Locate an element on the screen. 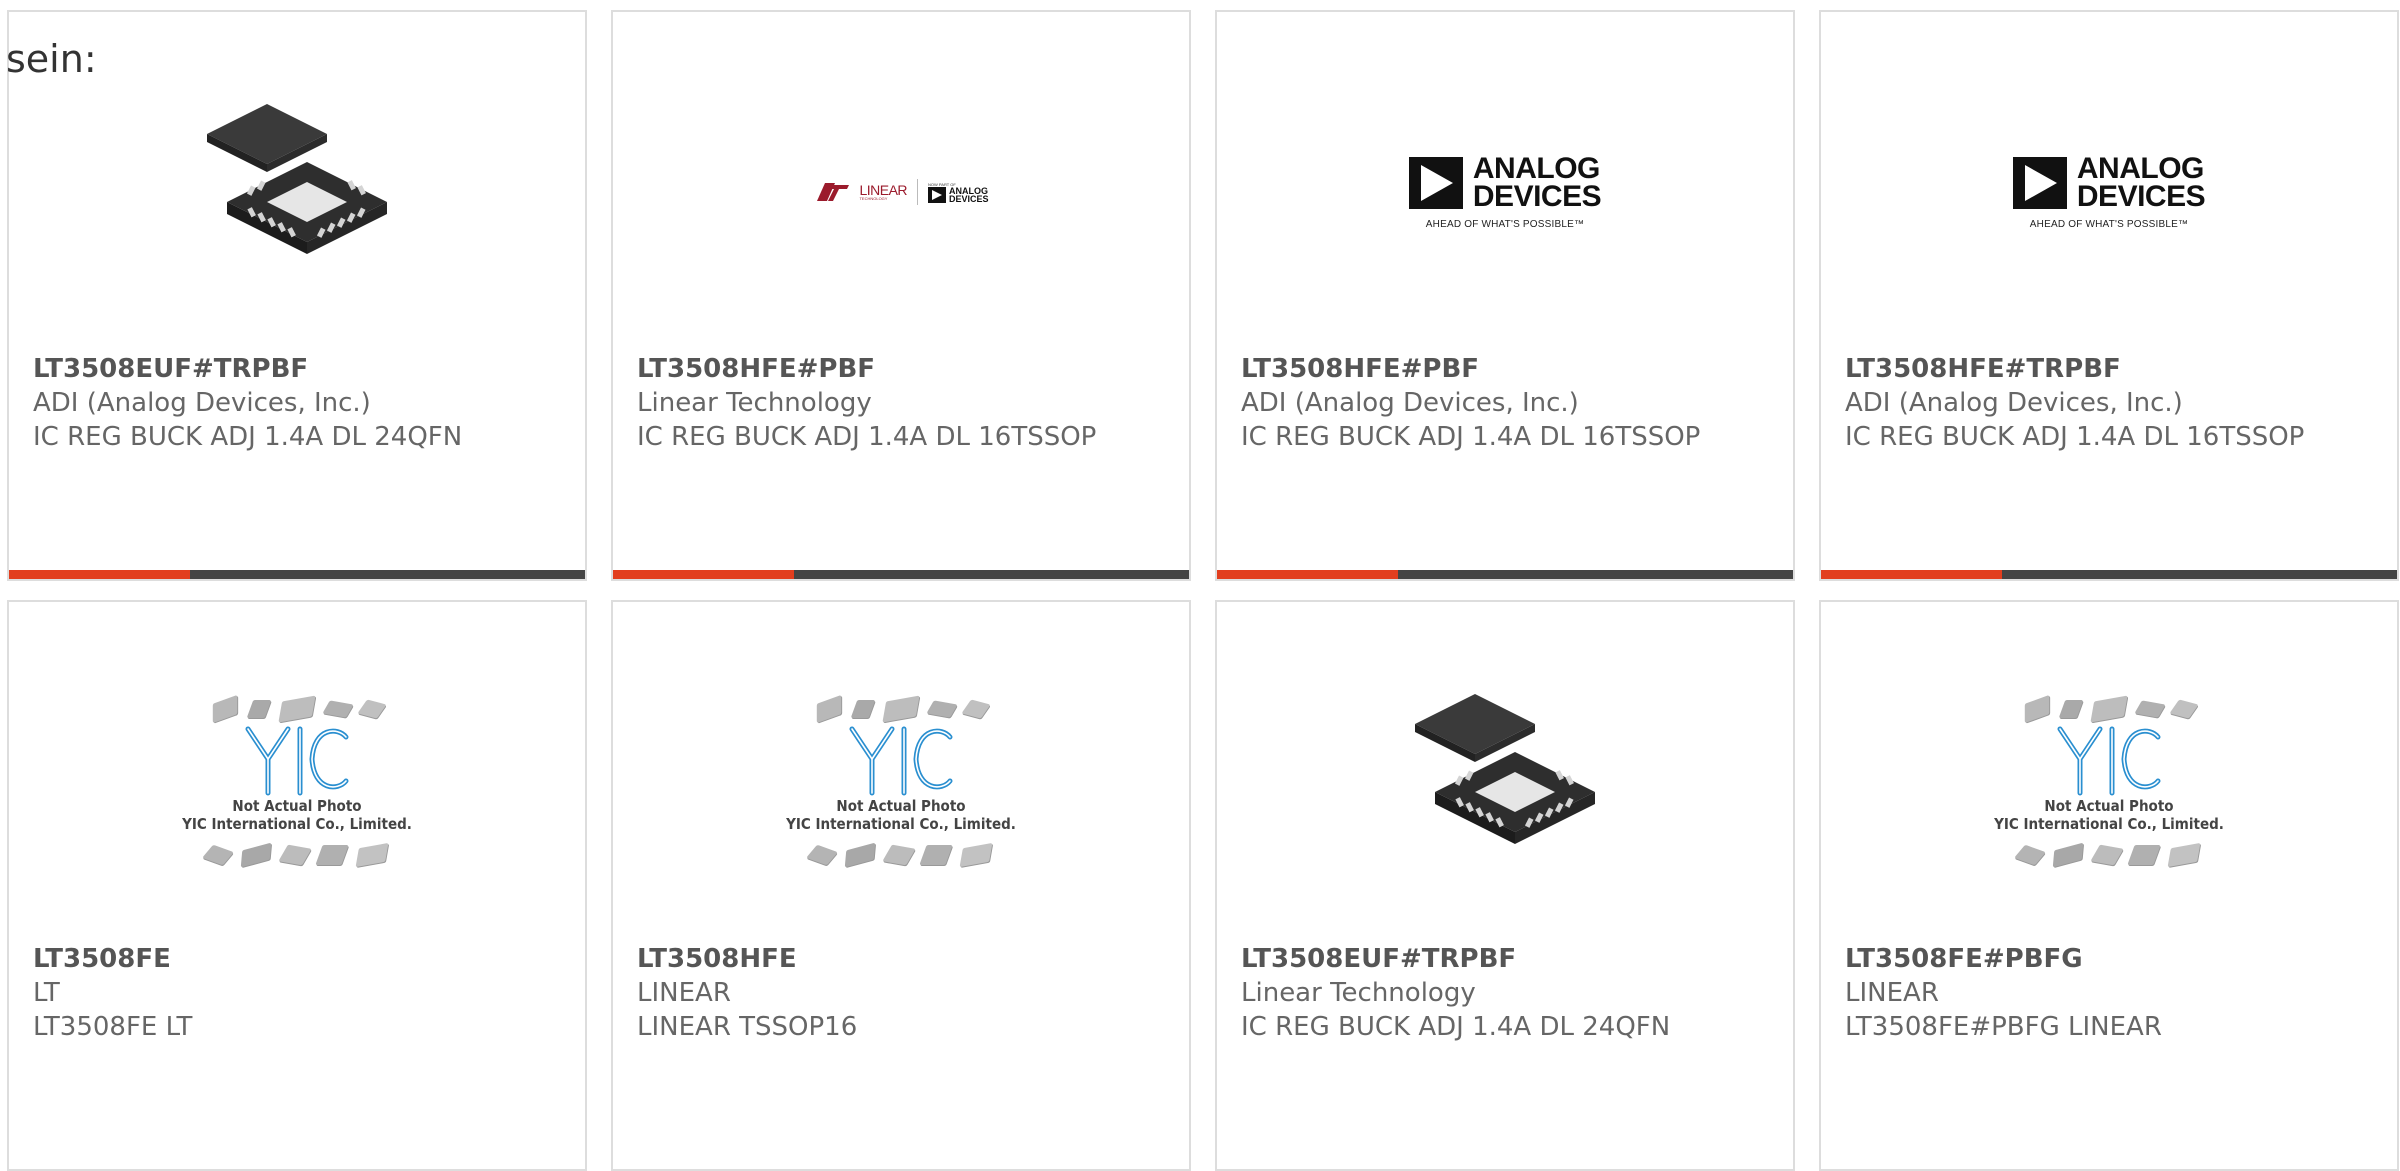  part-number: LT3508FE#PBFG is located at coordinates (2111, 959).